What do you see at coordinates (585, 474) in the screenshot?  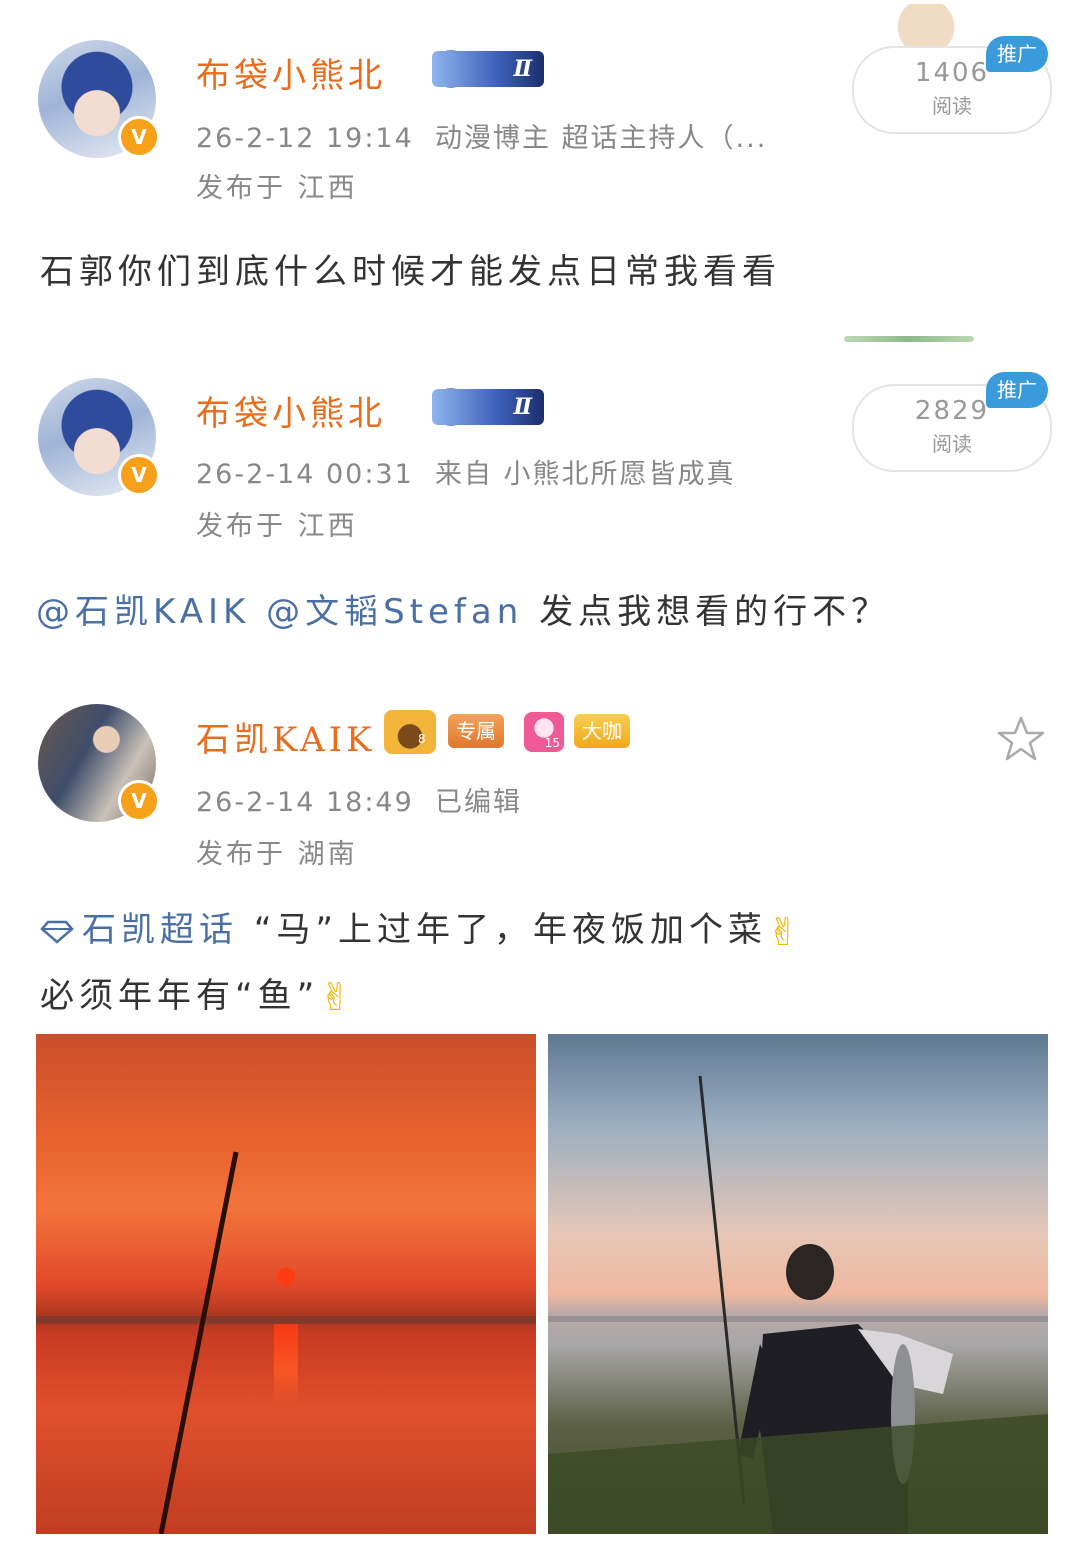 I see `source: 来自 小熊北所愿皆成真` at bounding box center [585, 474].